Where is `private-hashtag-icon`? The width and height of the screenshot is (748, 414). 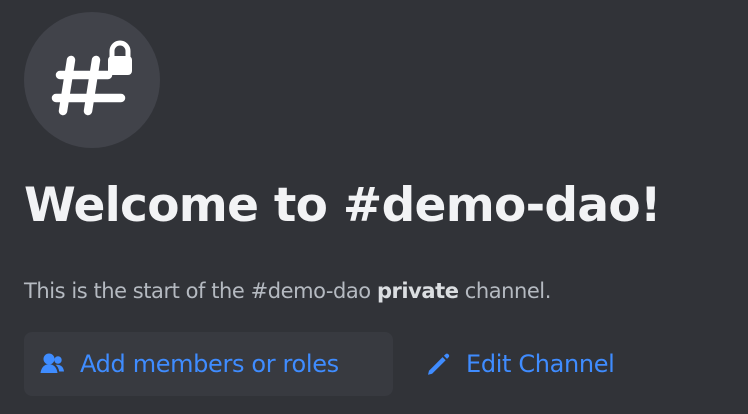
private-hashtag-icon is located at coordinates (91, 78).